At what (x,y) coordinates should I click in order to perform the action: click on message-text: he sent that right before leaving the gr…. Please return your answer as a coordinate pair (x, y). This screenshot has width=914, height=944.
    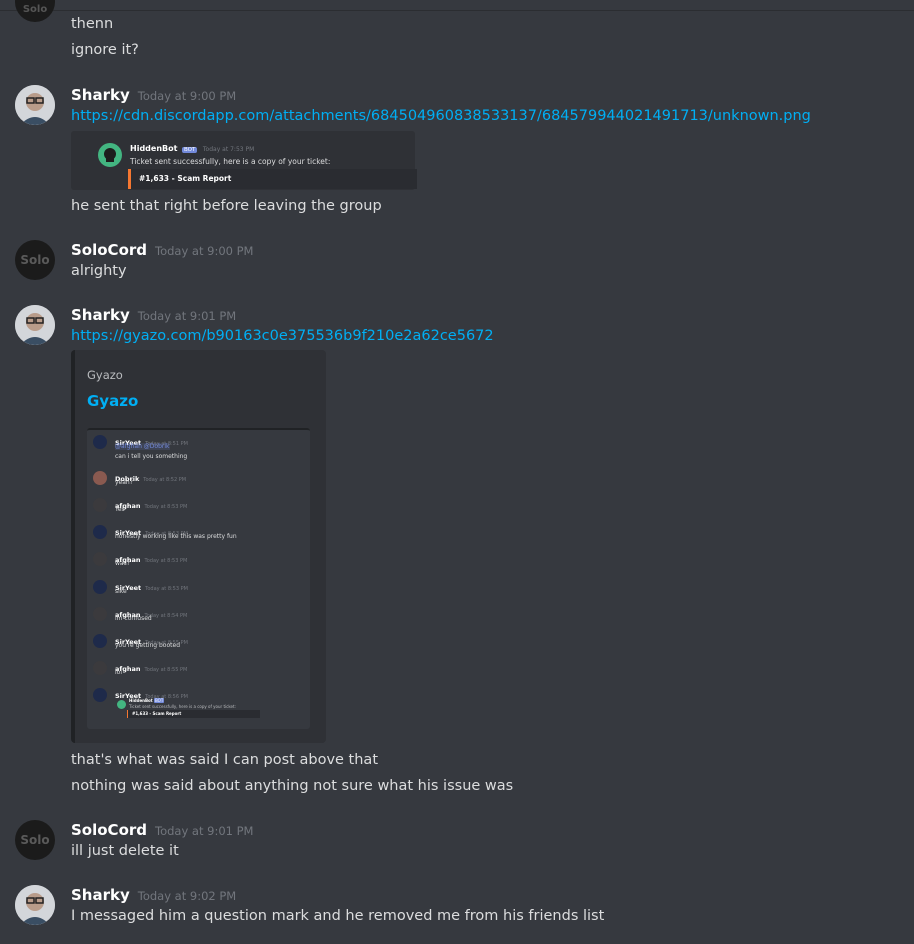
    Looking at the image, I should click on (226, 206).